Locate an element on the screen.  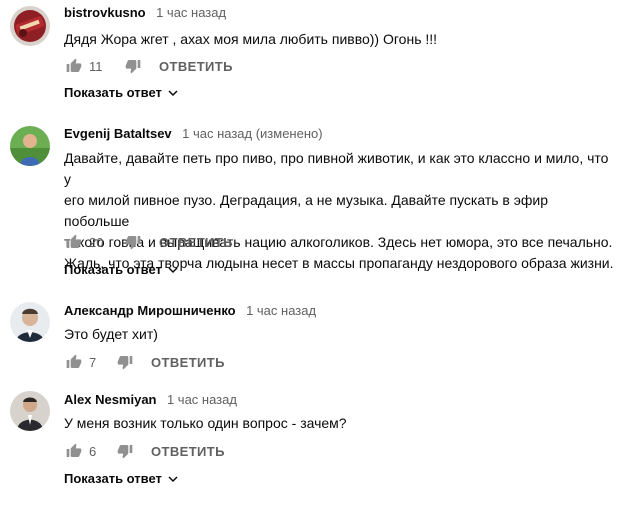
like-count: 11 is located at coordinates (96, 66).